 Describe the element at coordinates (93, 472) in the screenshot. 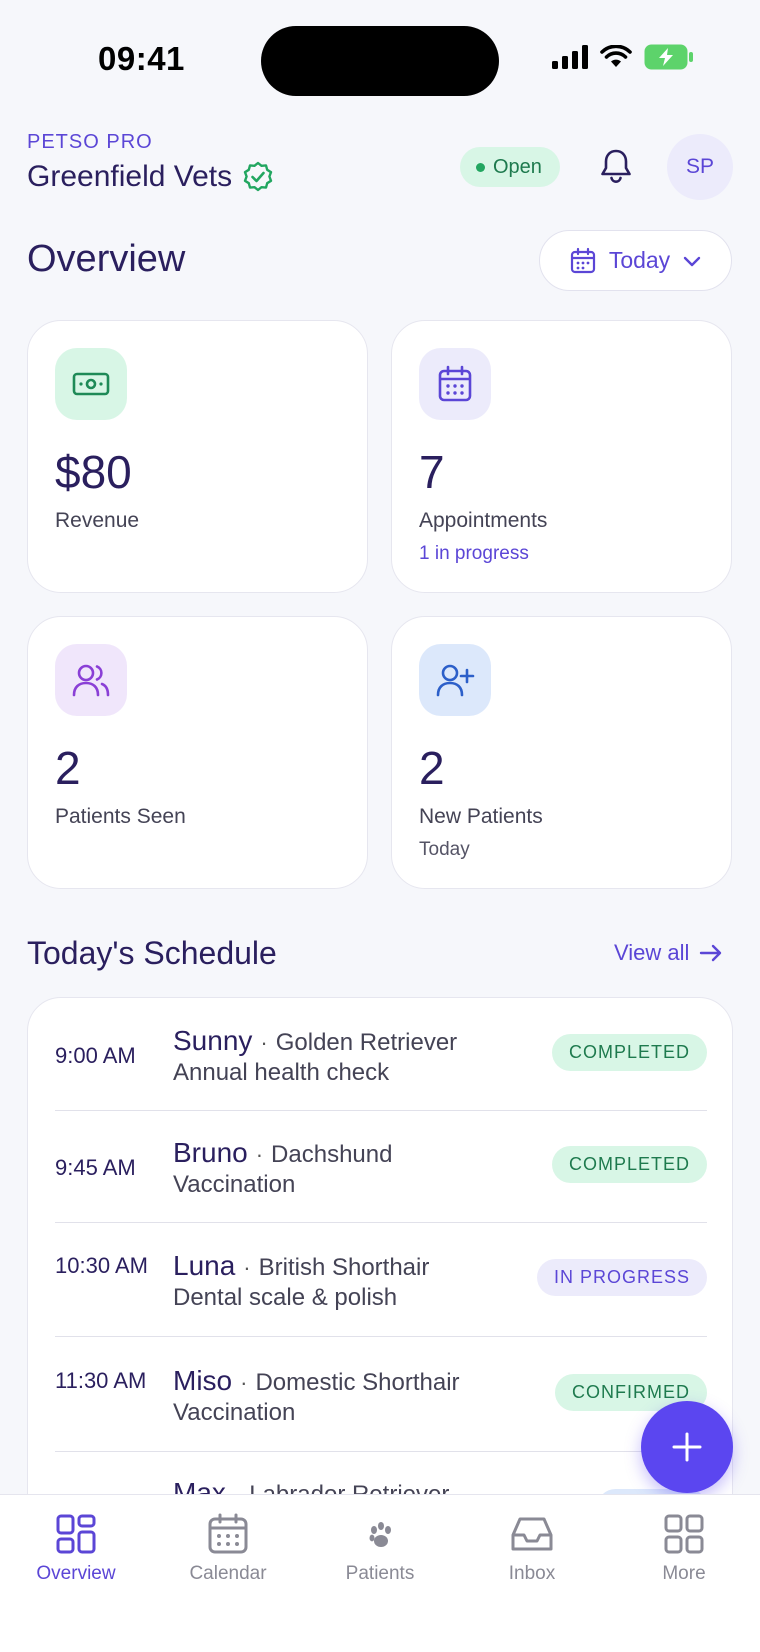

I see `stat-value: $80` at that location.